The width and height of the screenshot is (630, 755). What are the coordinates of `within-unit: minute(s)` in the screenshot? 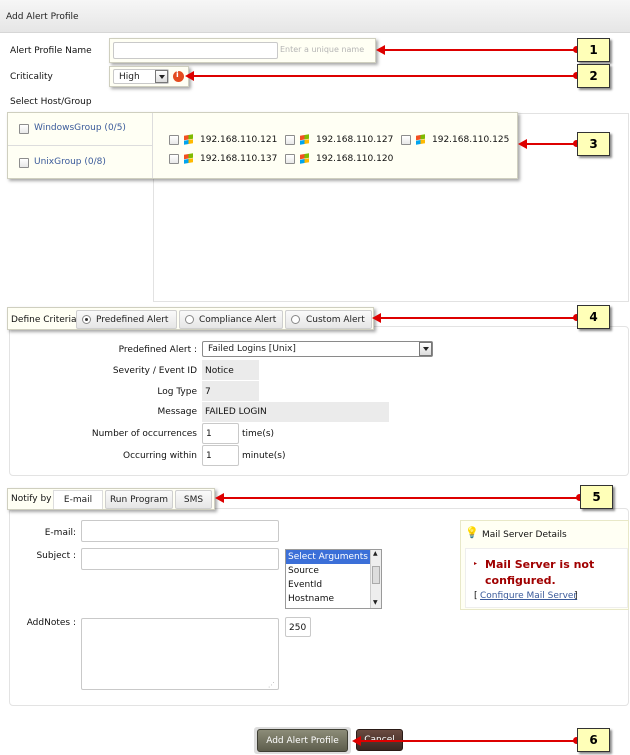 It's located at (264, 456).